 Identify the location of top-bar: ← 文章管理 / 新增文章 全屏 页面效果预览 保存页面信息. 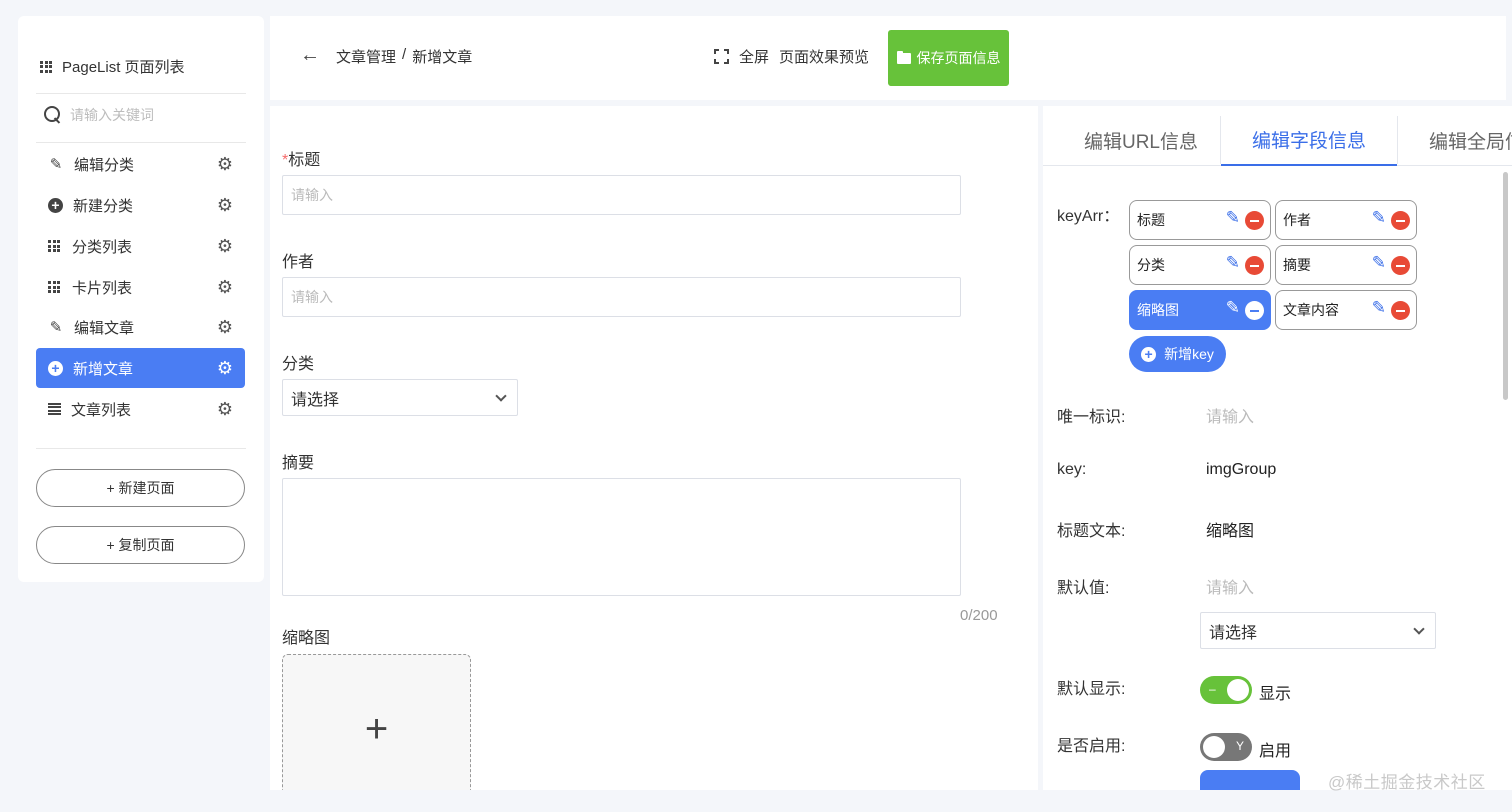
(888, 58).